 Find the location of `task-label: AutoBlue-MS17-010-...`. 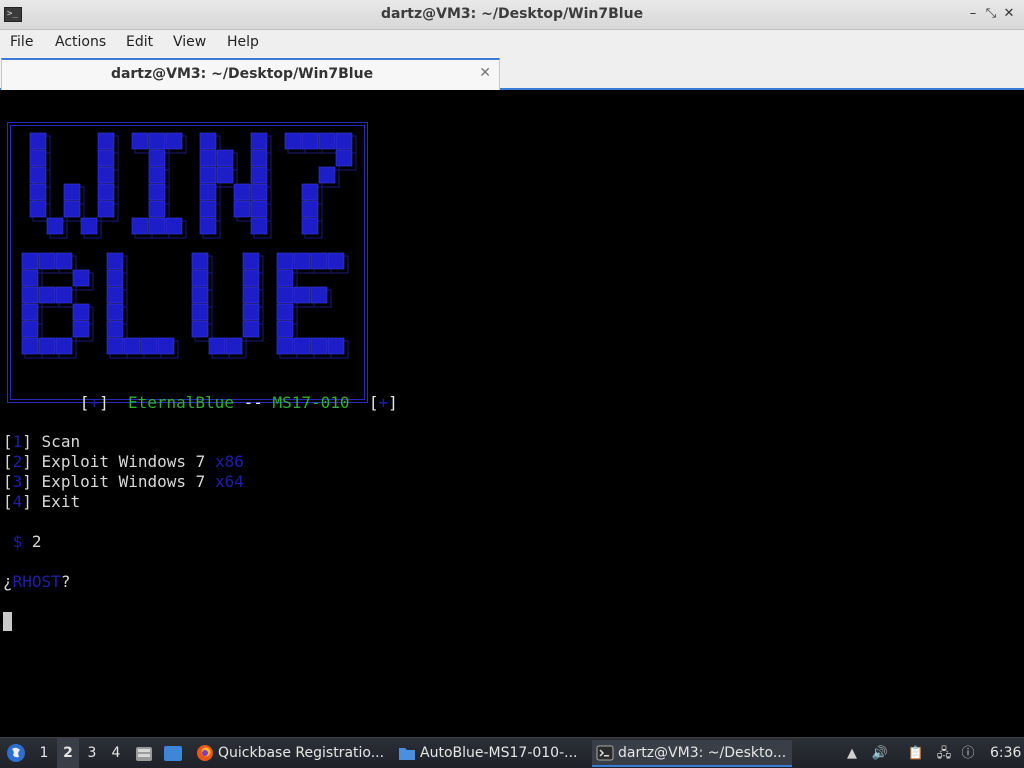

task-label: AutoBlue-MS17-010-... is located at coordinates (499, 753).